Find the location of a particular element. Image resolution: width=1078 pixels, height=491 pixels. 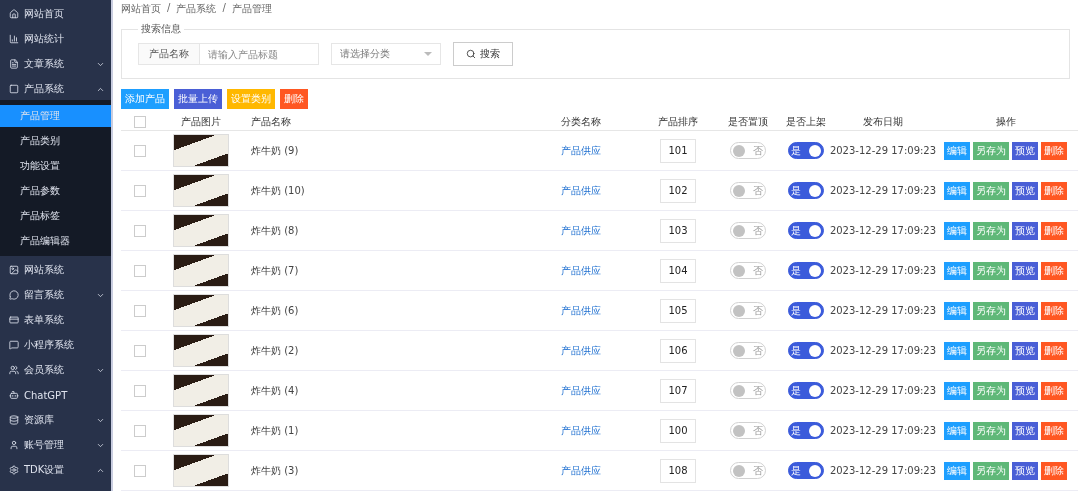

sort-field: 108 is located at coordinates (678, 470).